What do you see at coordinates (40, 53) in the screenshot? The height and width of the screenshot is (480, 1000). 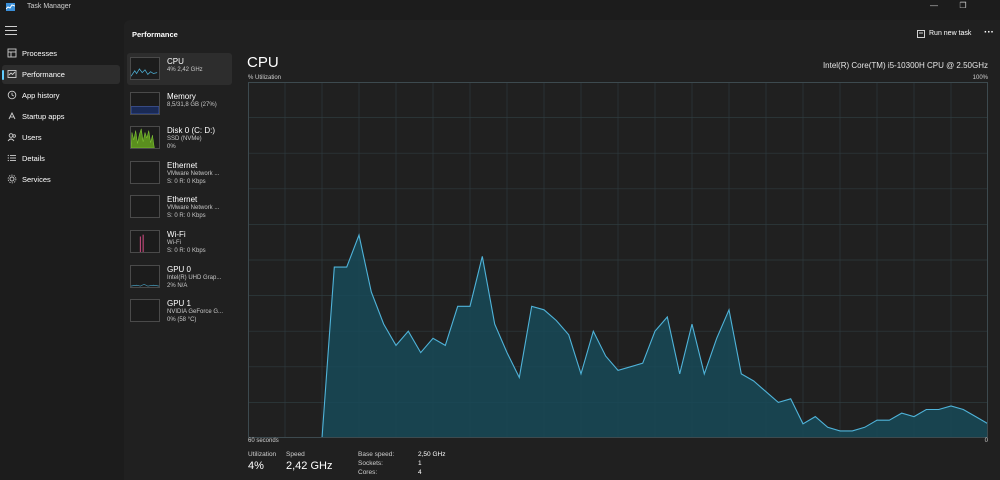 I see `nav-item-label: Processes` at bounding box center [40, 53].